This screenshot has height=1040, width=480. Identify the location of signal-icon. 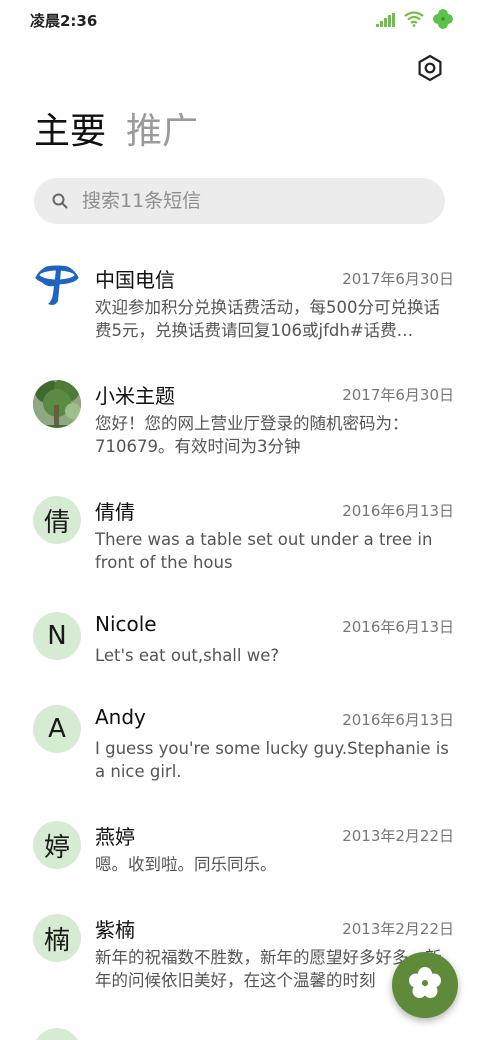
(386, 21).